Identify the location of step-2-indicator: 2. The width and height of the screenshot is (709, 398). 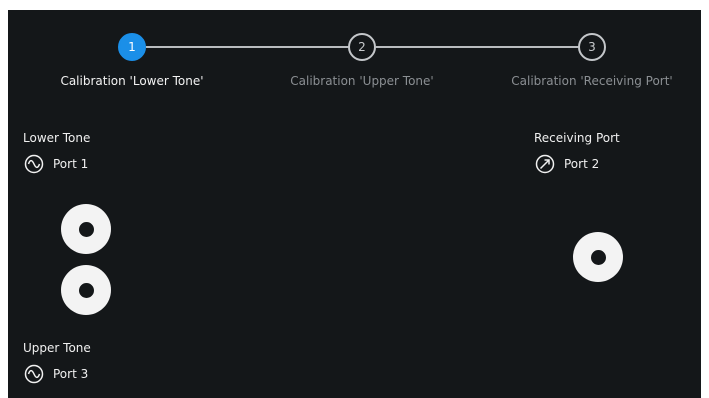
(362, 47).